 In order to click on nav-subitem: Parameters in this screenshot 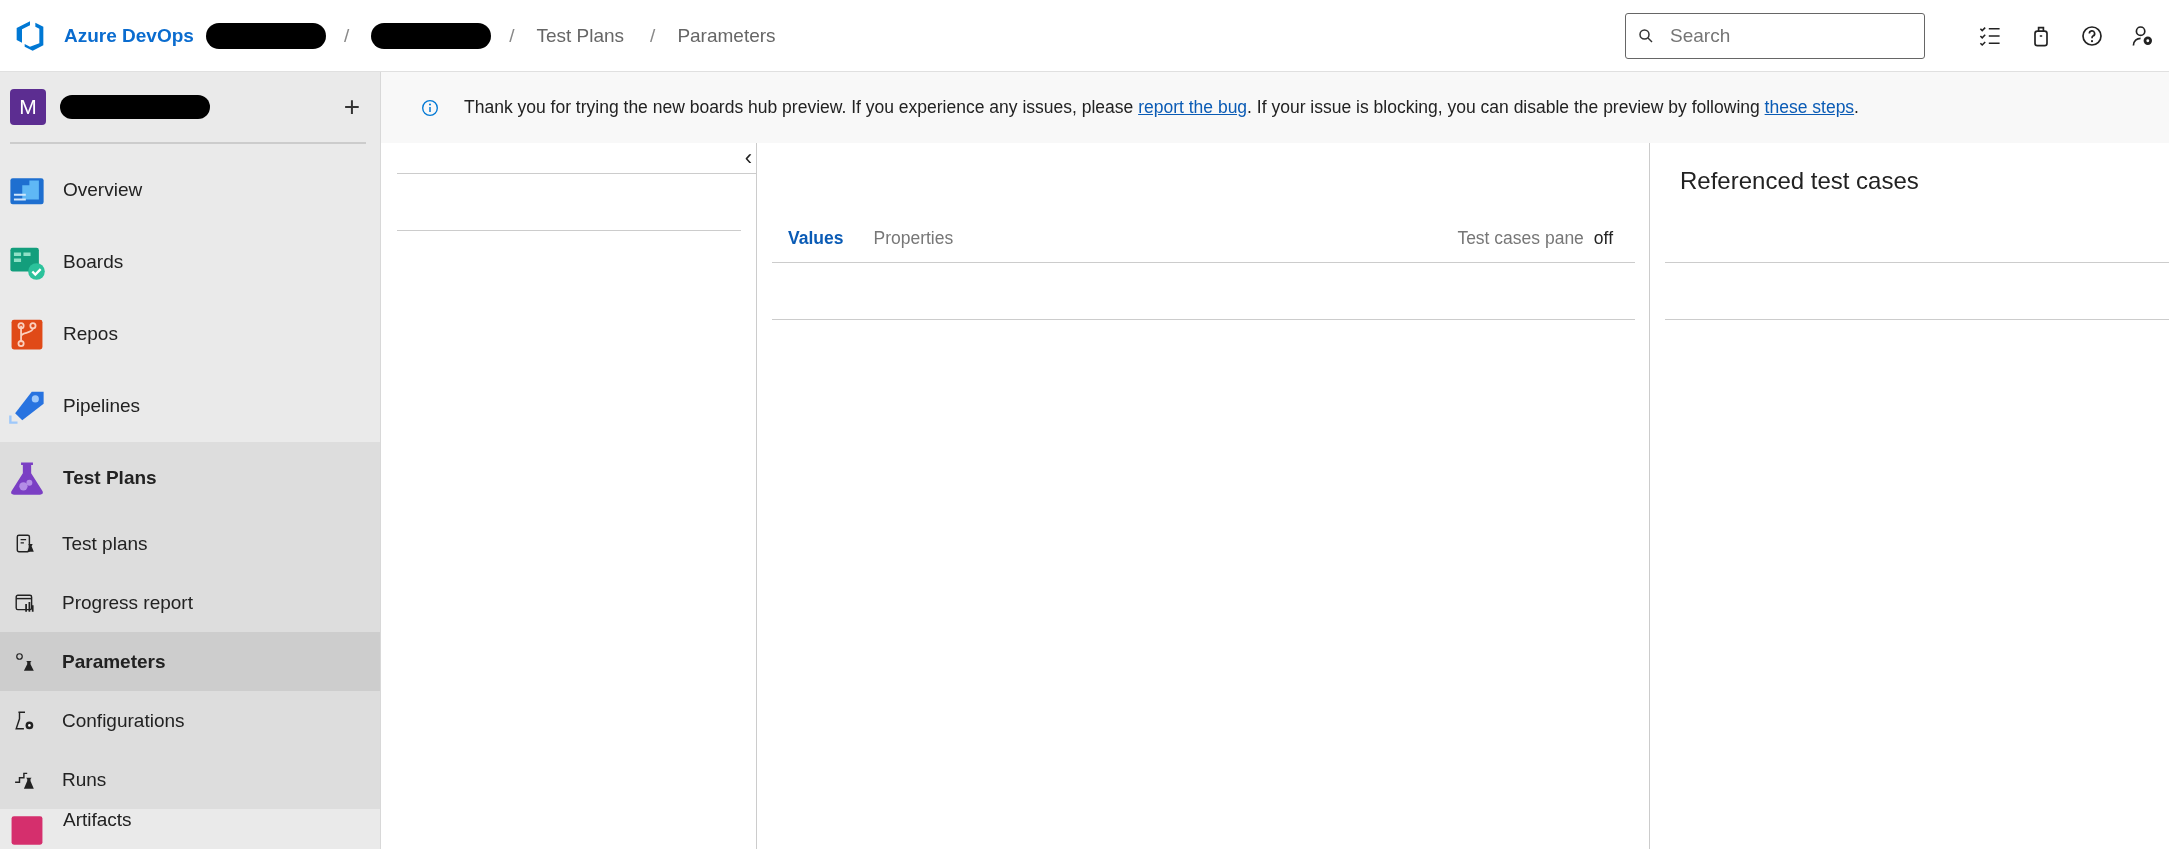, I will do `click(190, 661)`.